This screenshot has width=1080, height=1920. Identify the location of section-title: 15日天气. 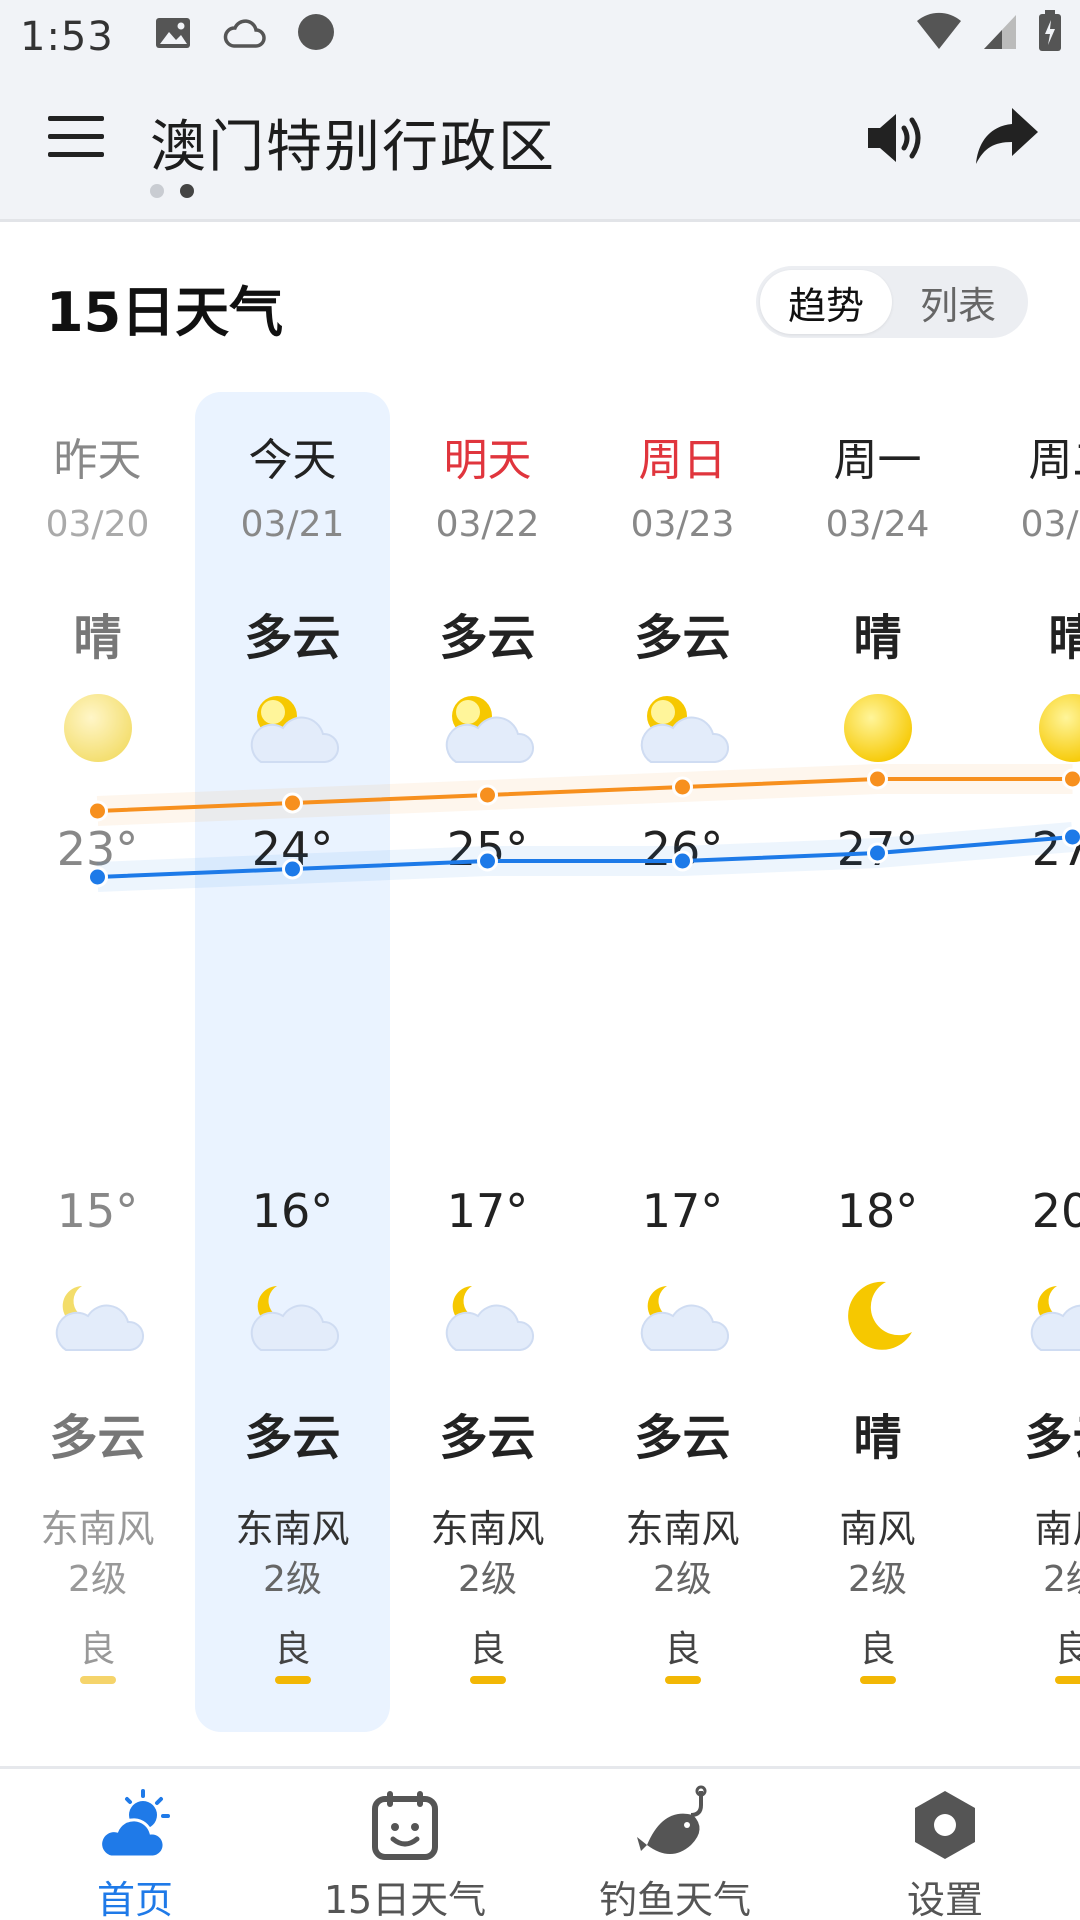
(165, 312).